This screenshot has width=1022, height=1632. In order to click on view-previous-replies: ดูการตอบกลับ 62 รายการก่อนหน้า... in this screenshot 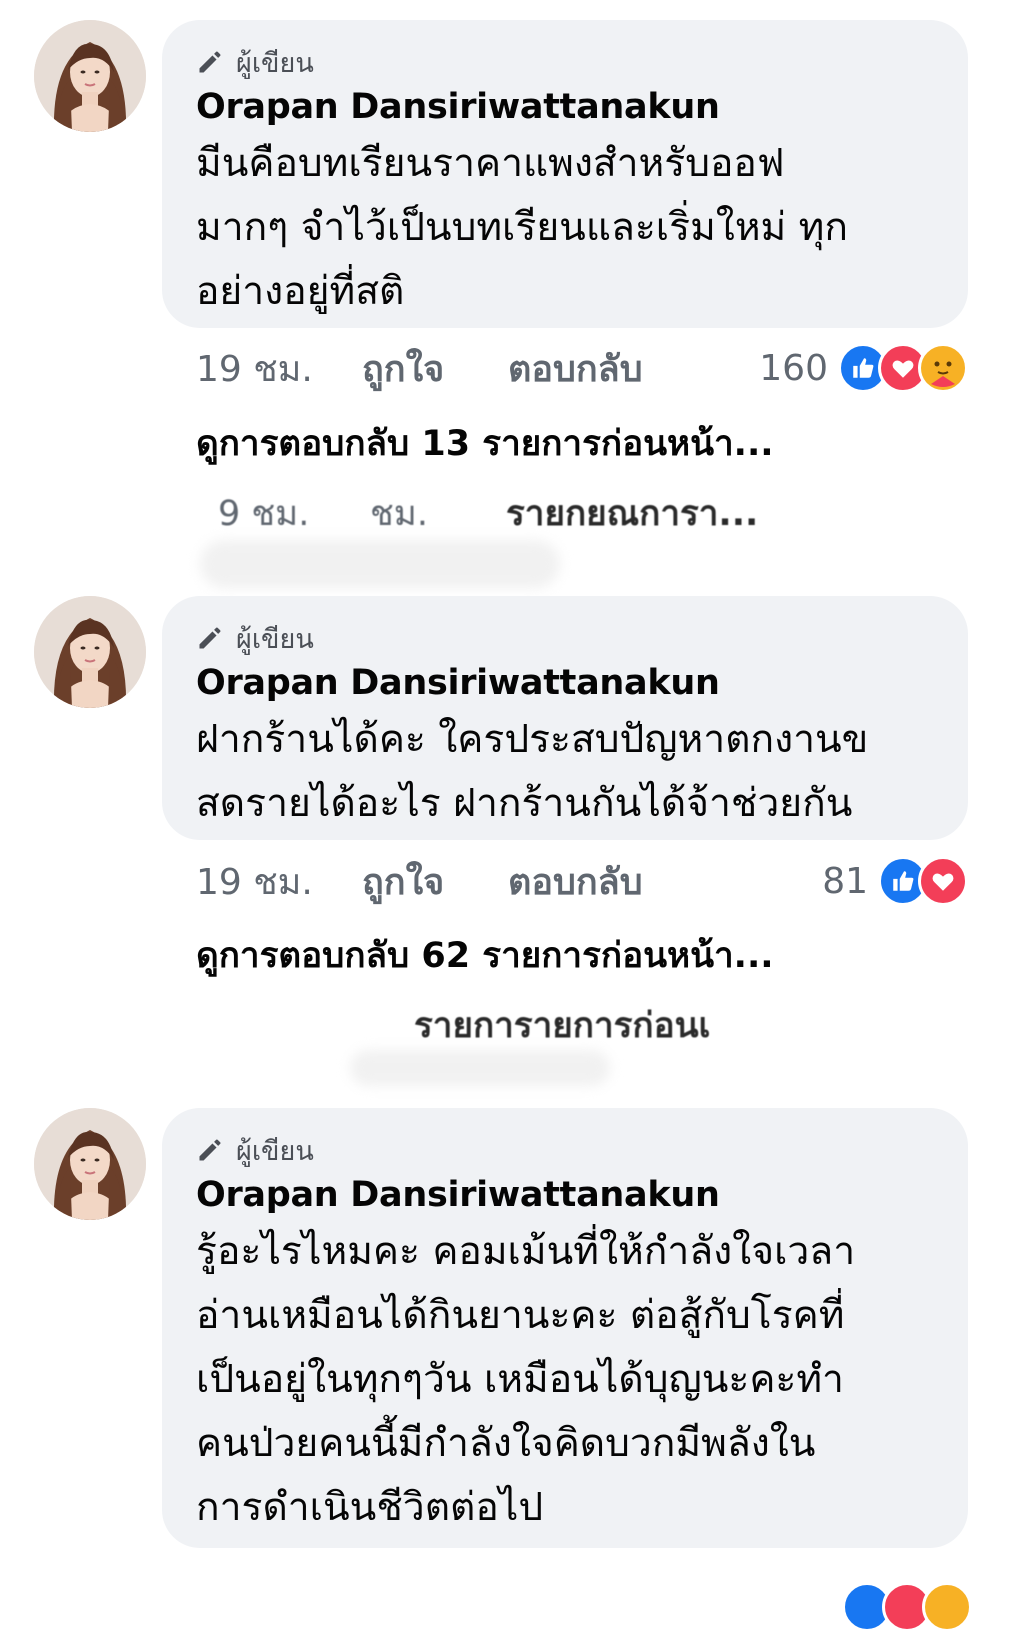, I will do `click(485, 955)`.